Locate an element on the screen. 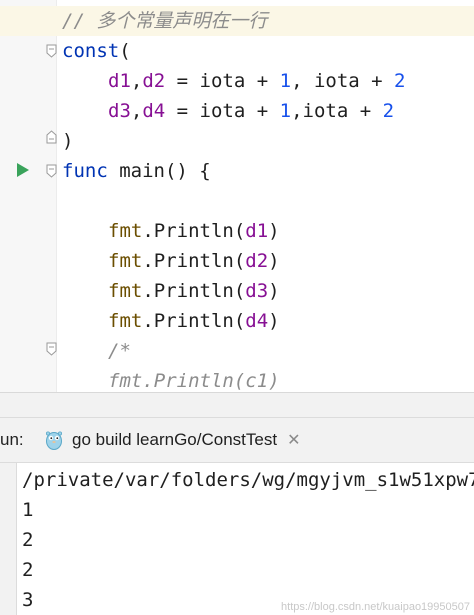 Image resolution: width=474 pixels, height=615 pixels. code-line-block-comment-open: /* is located at coordinates (119, 351).